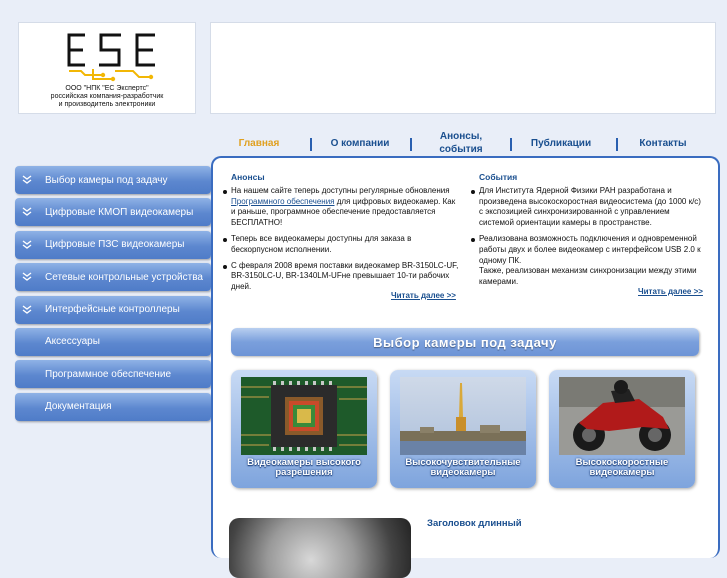  What do you see at coordinates (423, 295) in the screenshot?
I see `announcements-read-more-link: Читать далее >>` at bounding box center [423, 295].